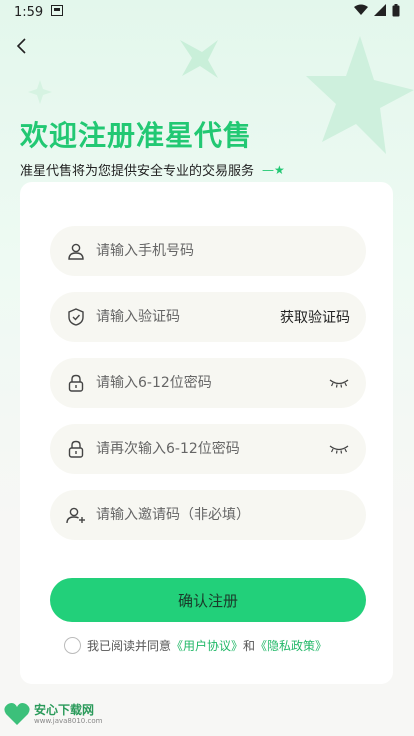 The image size is (414, 736). What do you see at coordinates (199, 59) in the screenshot?
I see `star-decoration-medium` at bounding box center [199, 59].